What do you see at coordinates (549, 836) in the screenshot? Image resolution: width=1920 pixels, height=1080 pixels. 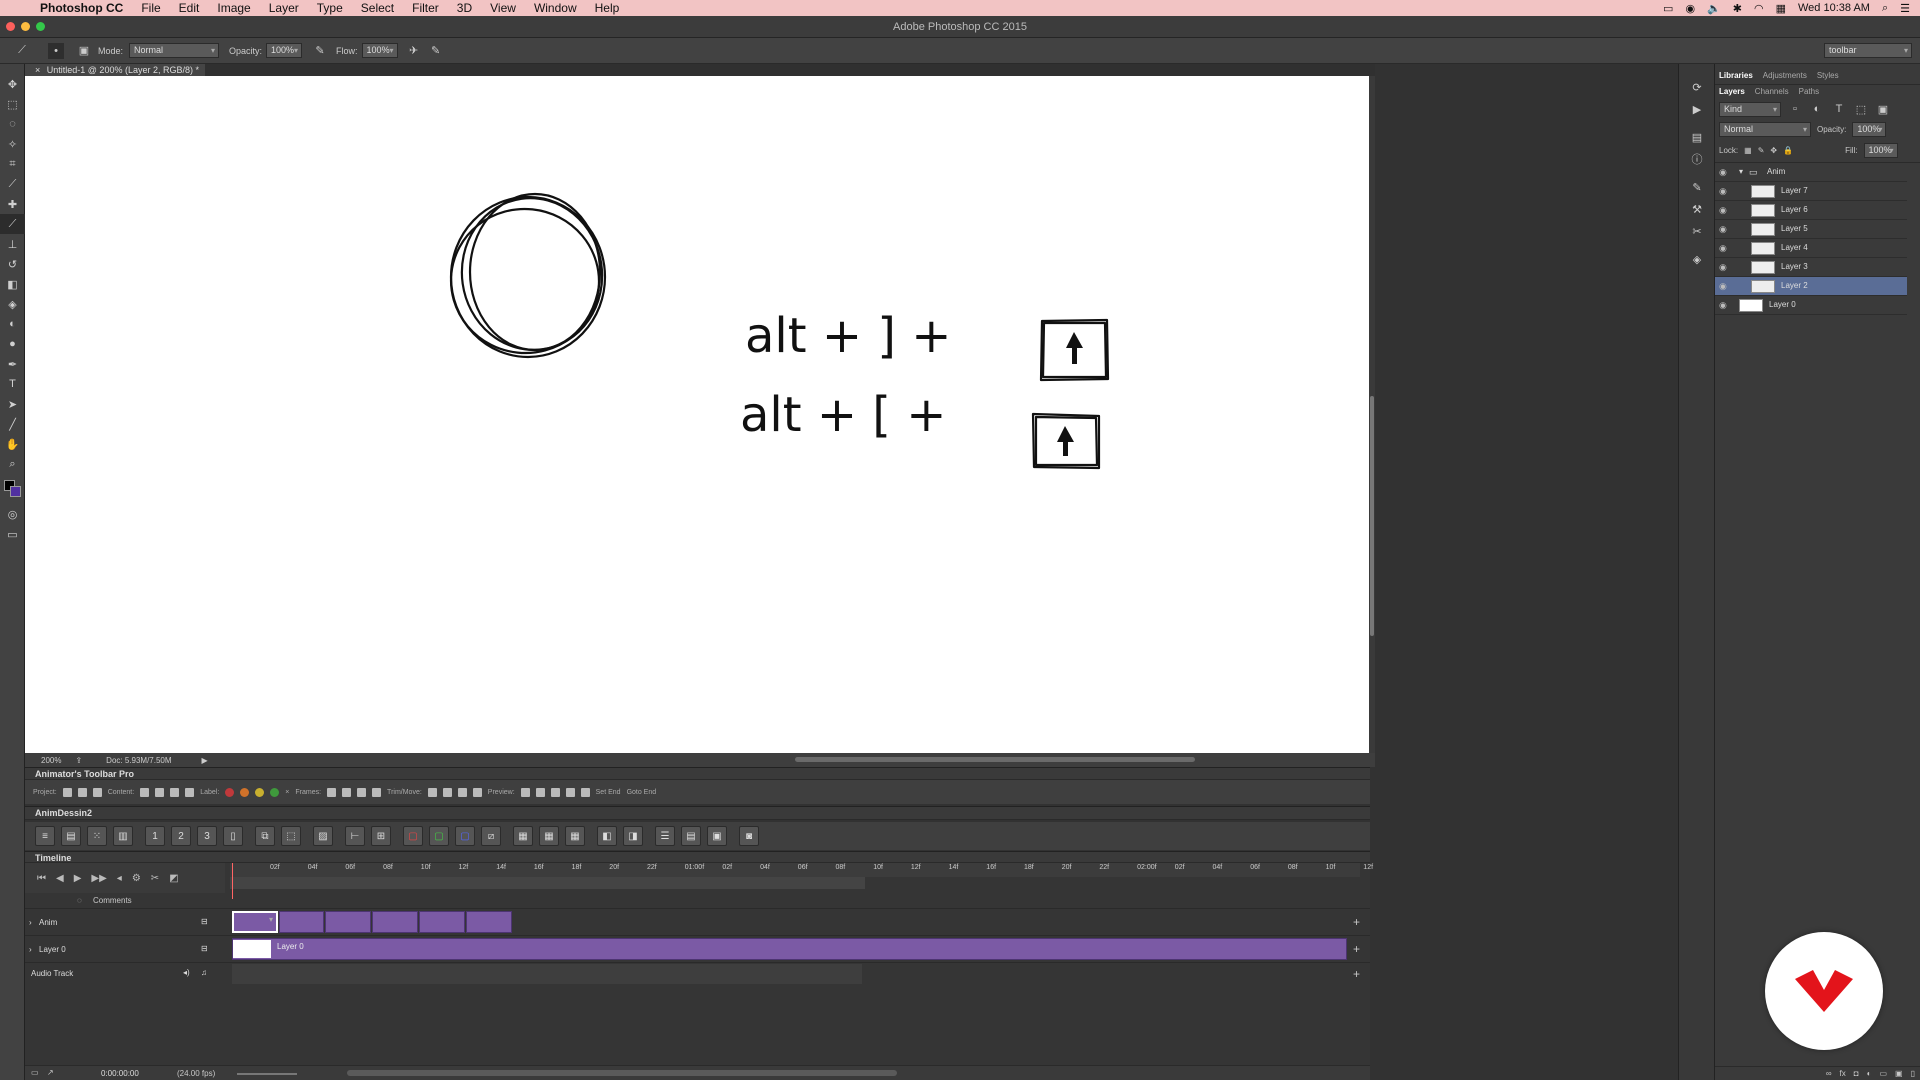 I see `grid-2-icon: ▦` at bounding box center [549, 836].